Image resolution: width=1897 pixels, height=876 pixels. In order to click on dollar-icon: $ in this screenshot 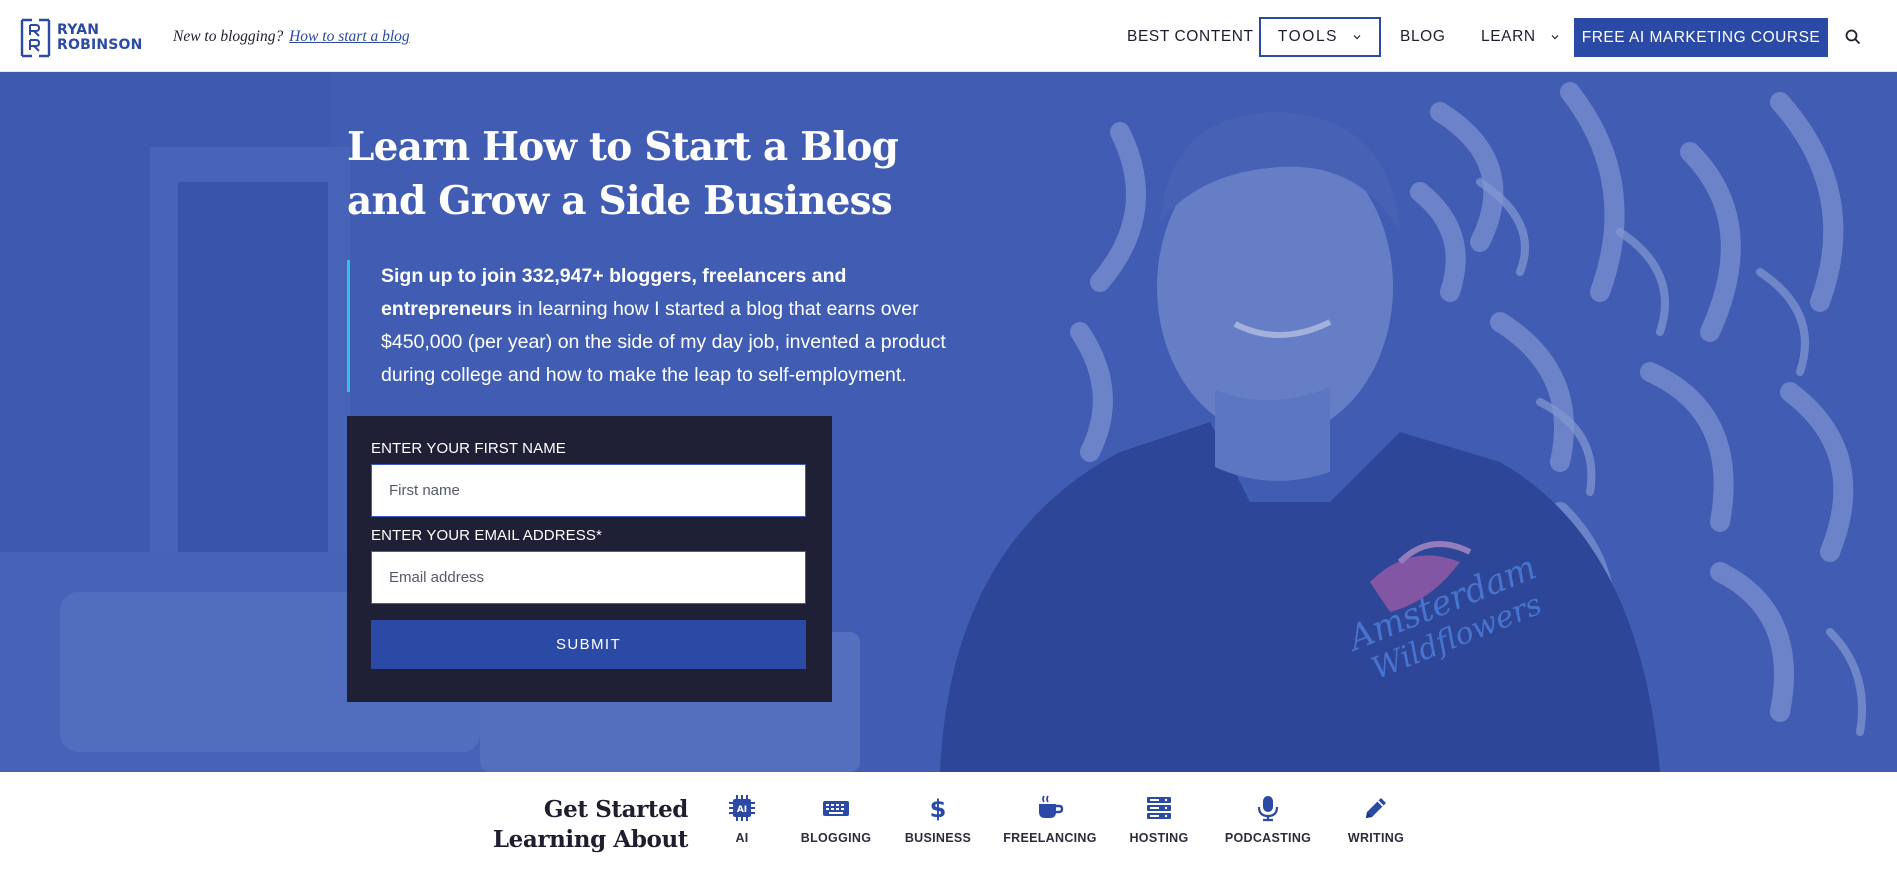, I will do `click(938, 808)`.